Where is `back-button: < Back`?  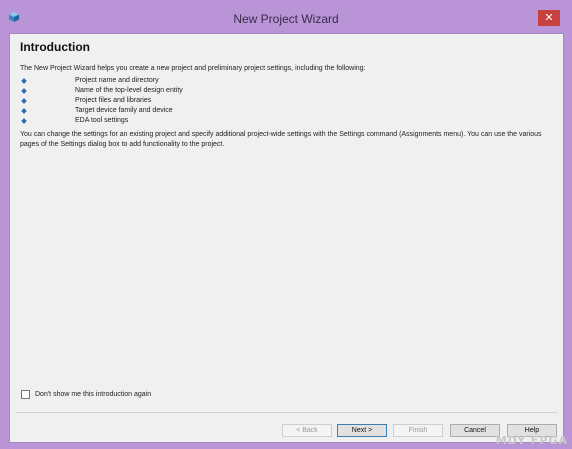
back-button: < Back is located at coordinates (307, 430).